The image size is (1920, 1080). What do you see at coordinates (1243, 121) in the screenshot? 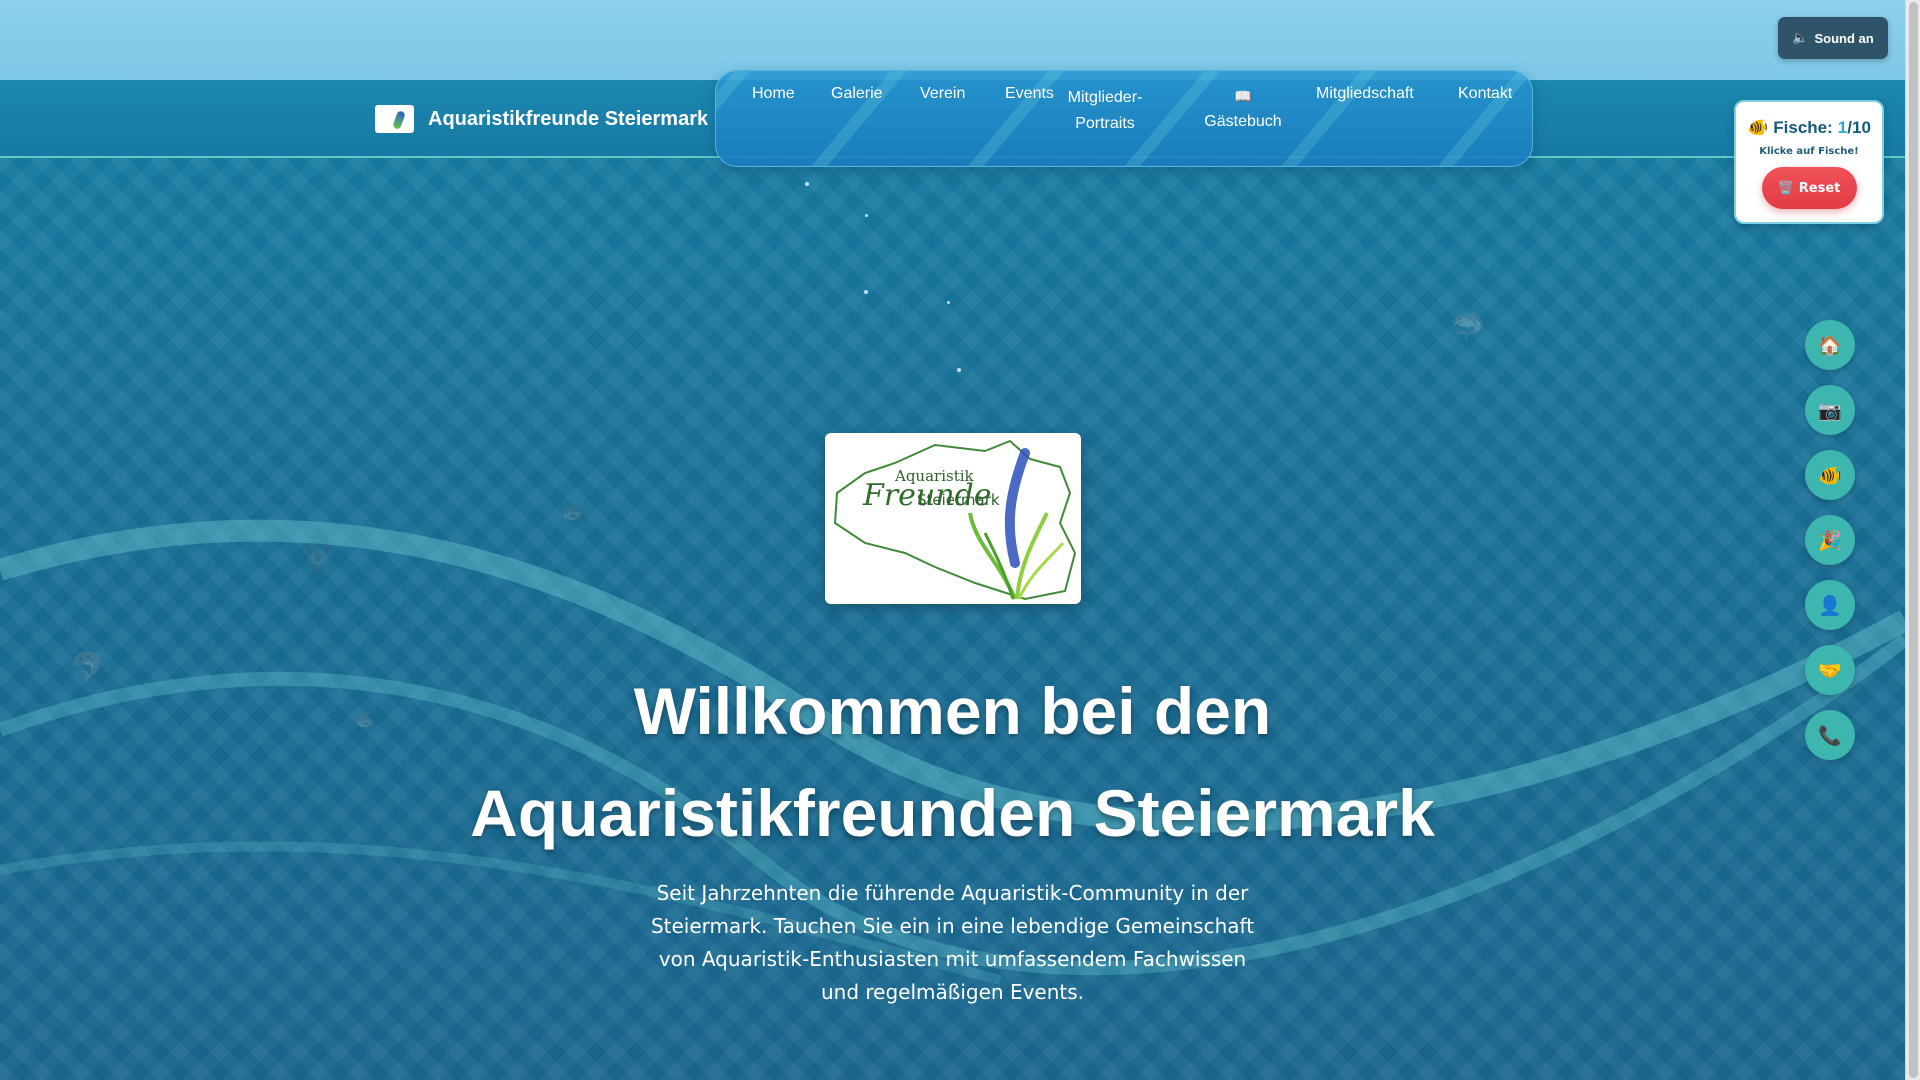
I see `nav-item-label: Gästebuch` at bounding box center [1243, 121].